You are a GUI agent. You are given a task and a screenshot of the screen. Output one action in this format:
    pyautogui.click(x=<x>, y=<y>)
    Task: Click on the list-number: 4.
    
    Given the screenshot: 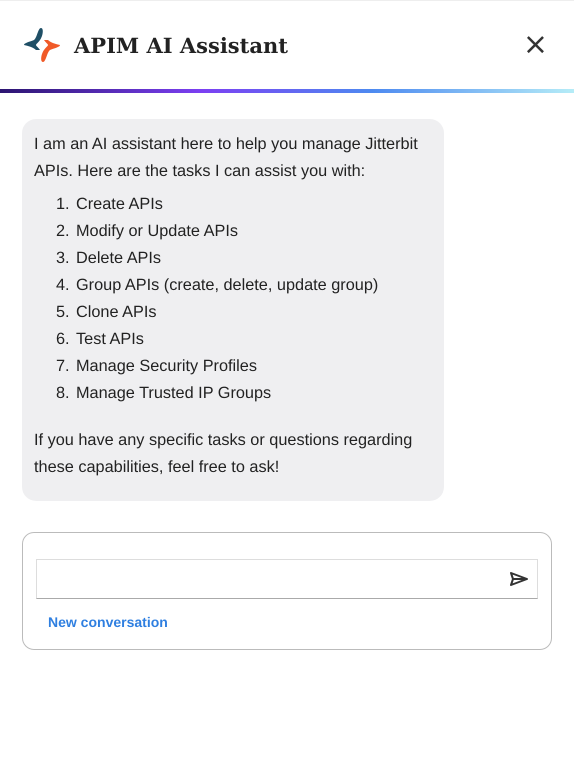 What is the action you would take?
    pyautogui.click(x=63, y=285)
    